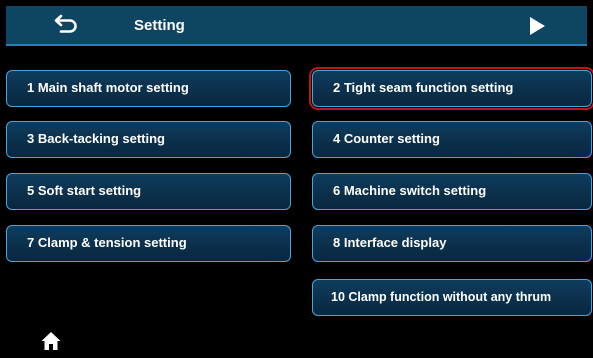 The image size is (593, 358). I want to click on menu-counter-setting: 4 Counter setting, so click(452, 139).